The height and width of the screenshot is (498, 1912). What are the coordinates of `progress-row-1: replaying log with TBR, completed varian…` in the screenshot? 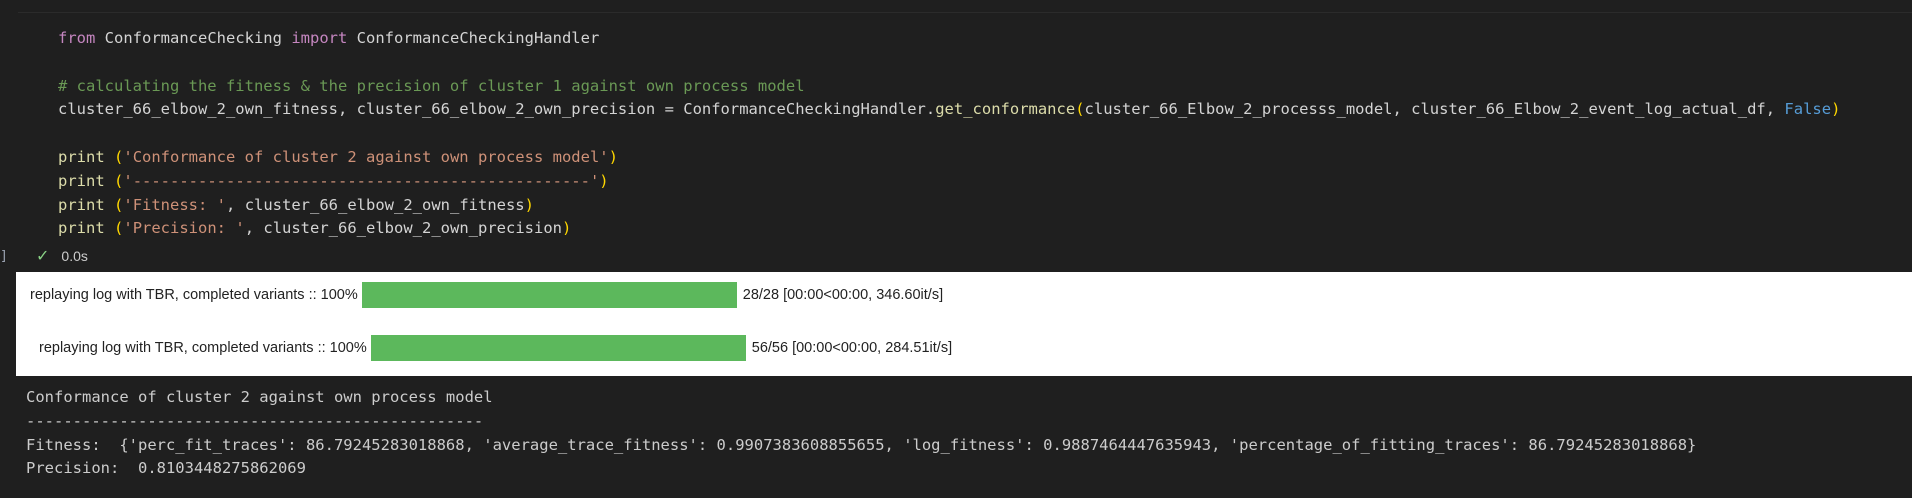 It's located at (486, 295).